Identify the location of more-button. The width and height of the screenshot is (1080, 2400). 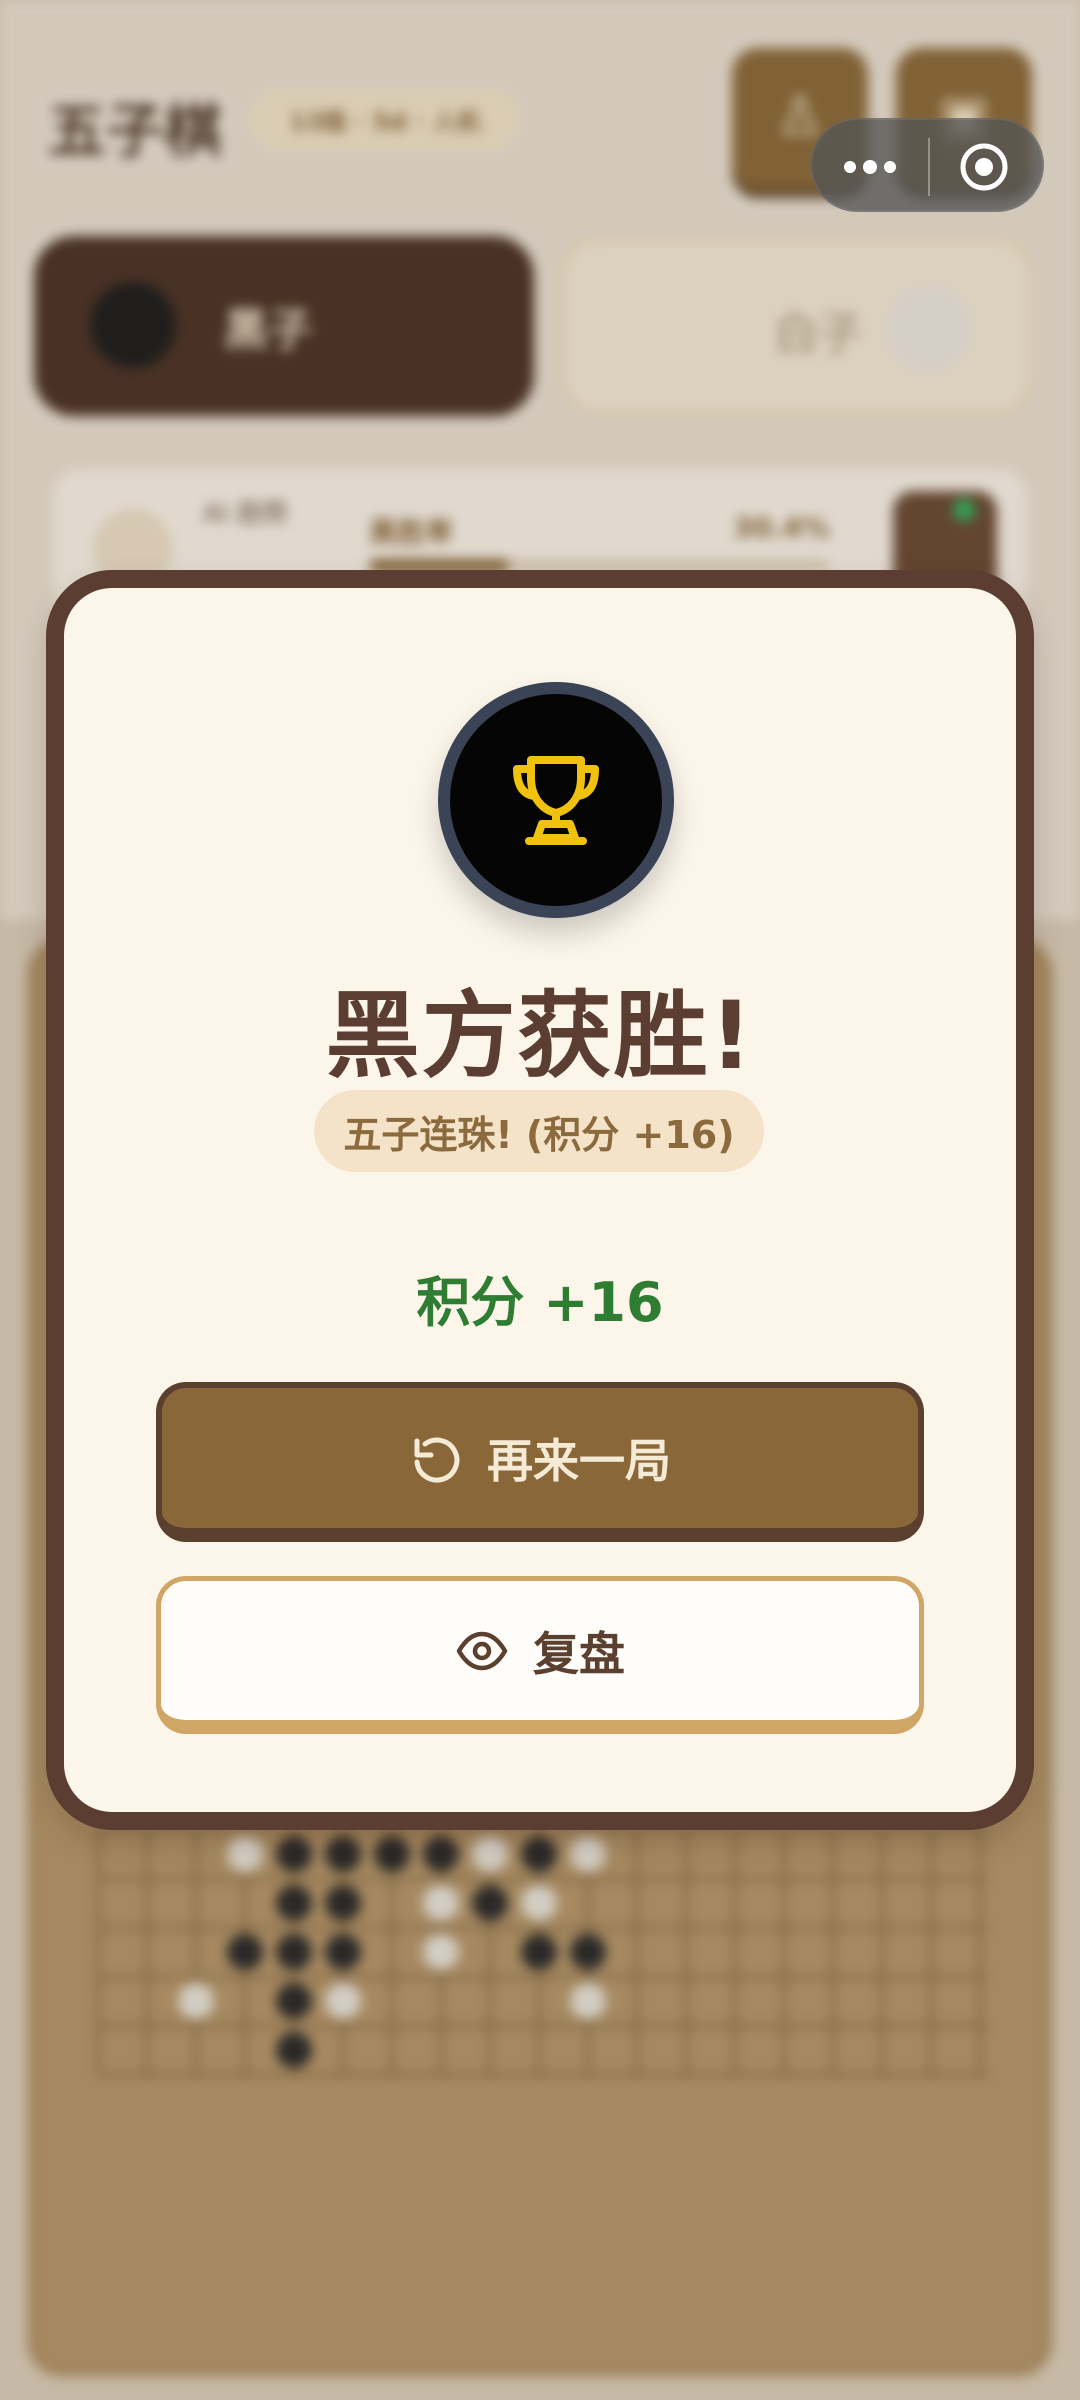
(870, 167).